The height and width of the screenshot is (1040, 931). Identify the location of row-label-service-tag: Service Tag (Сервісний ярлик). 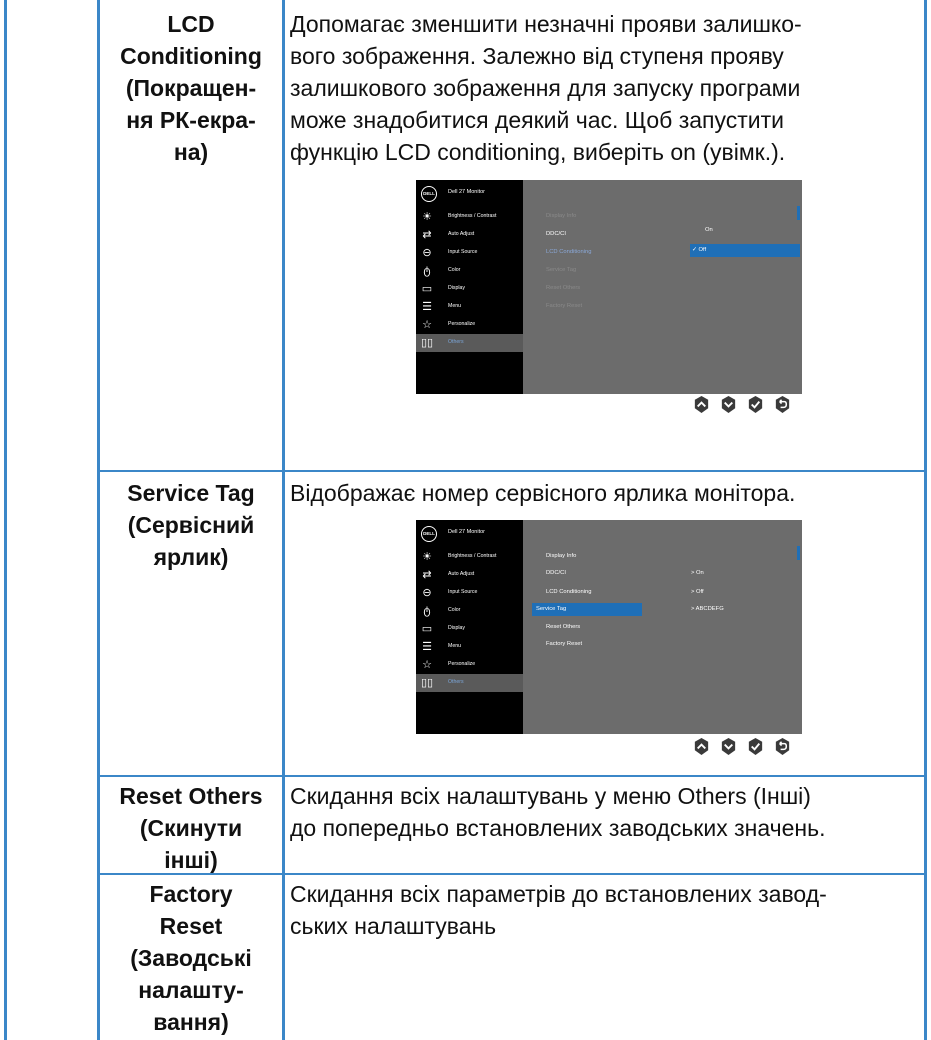
(191, 525).